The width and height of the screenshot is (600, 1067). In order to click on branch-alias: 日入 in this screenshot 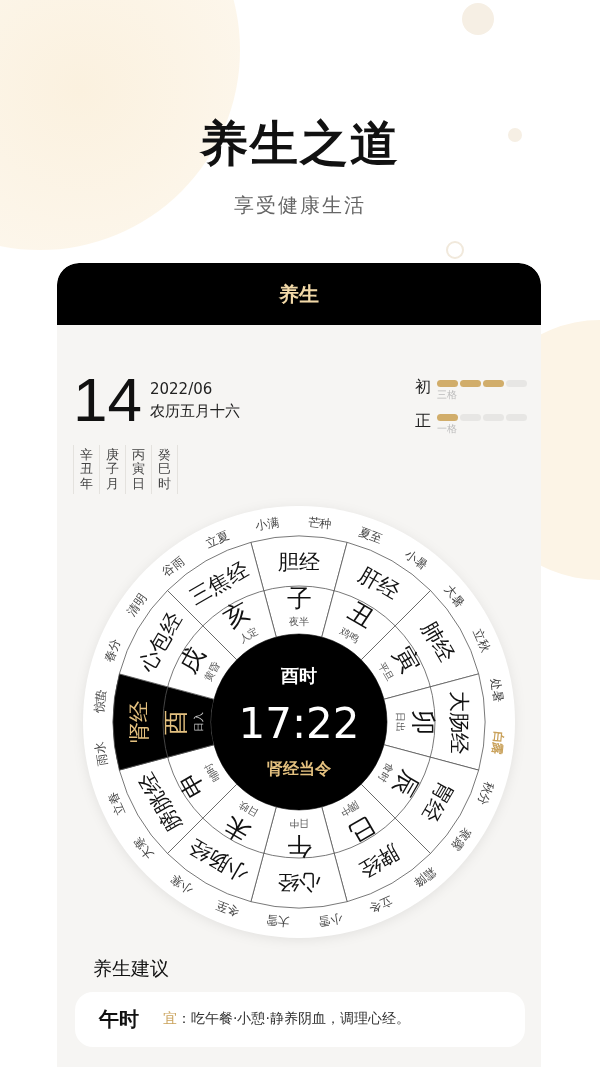, I will do `click(198, 721)`.